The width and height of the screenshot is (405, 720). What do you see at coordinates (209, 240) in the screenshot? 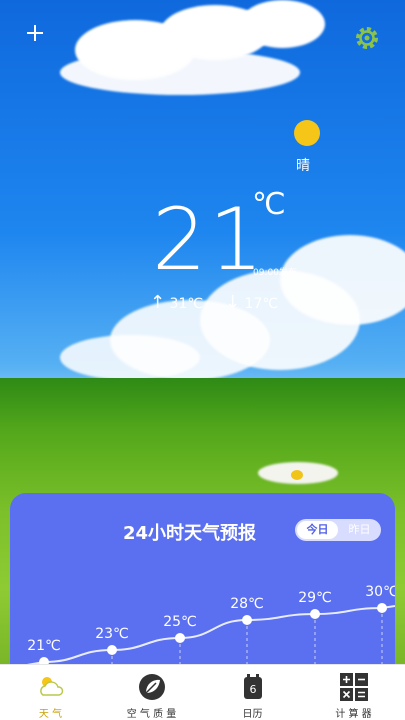
I see `current-temperature: 21` at bounding box center [209, 240].